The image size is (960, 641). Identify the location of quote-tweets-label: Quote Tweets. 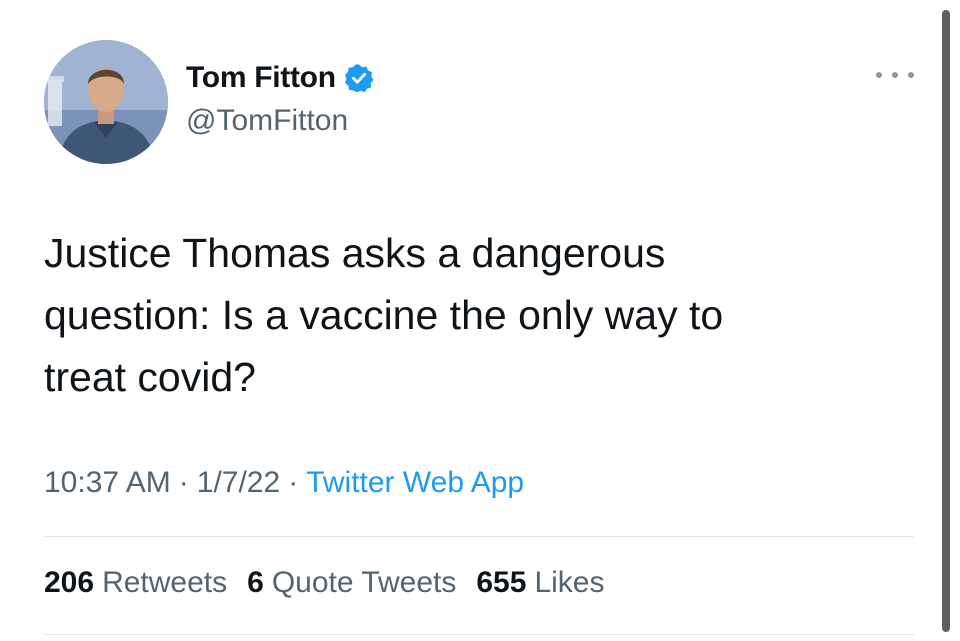
(364, 582).